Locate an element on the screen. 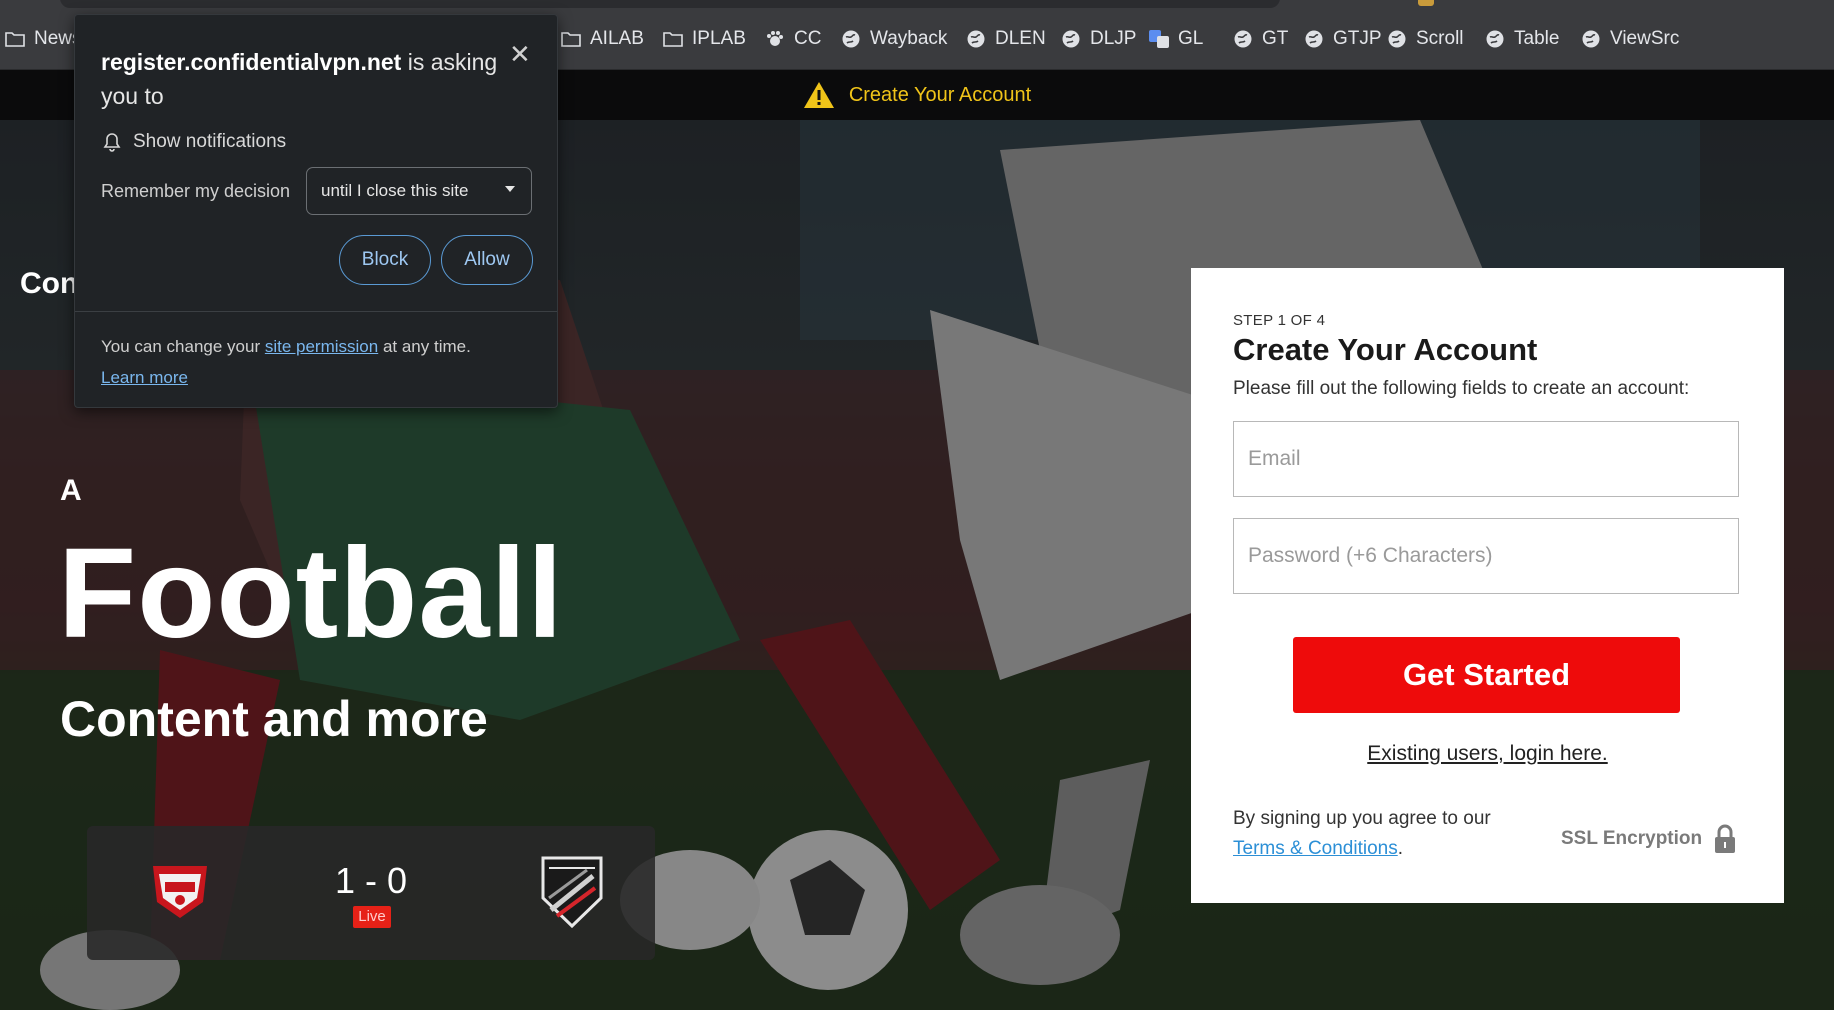 This screenshot has width=1834, height=1010. ssl-badge: SSL Encryption is located at coordinates (1648, 839).